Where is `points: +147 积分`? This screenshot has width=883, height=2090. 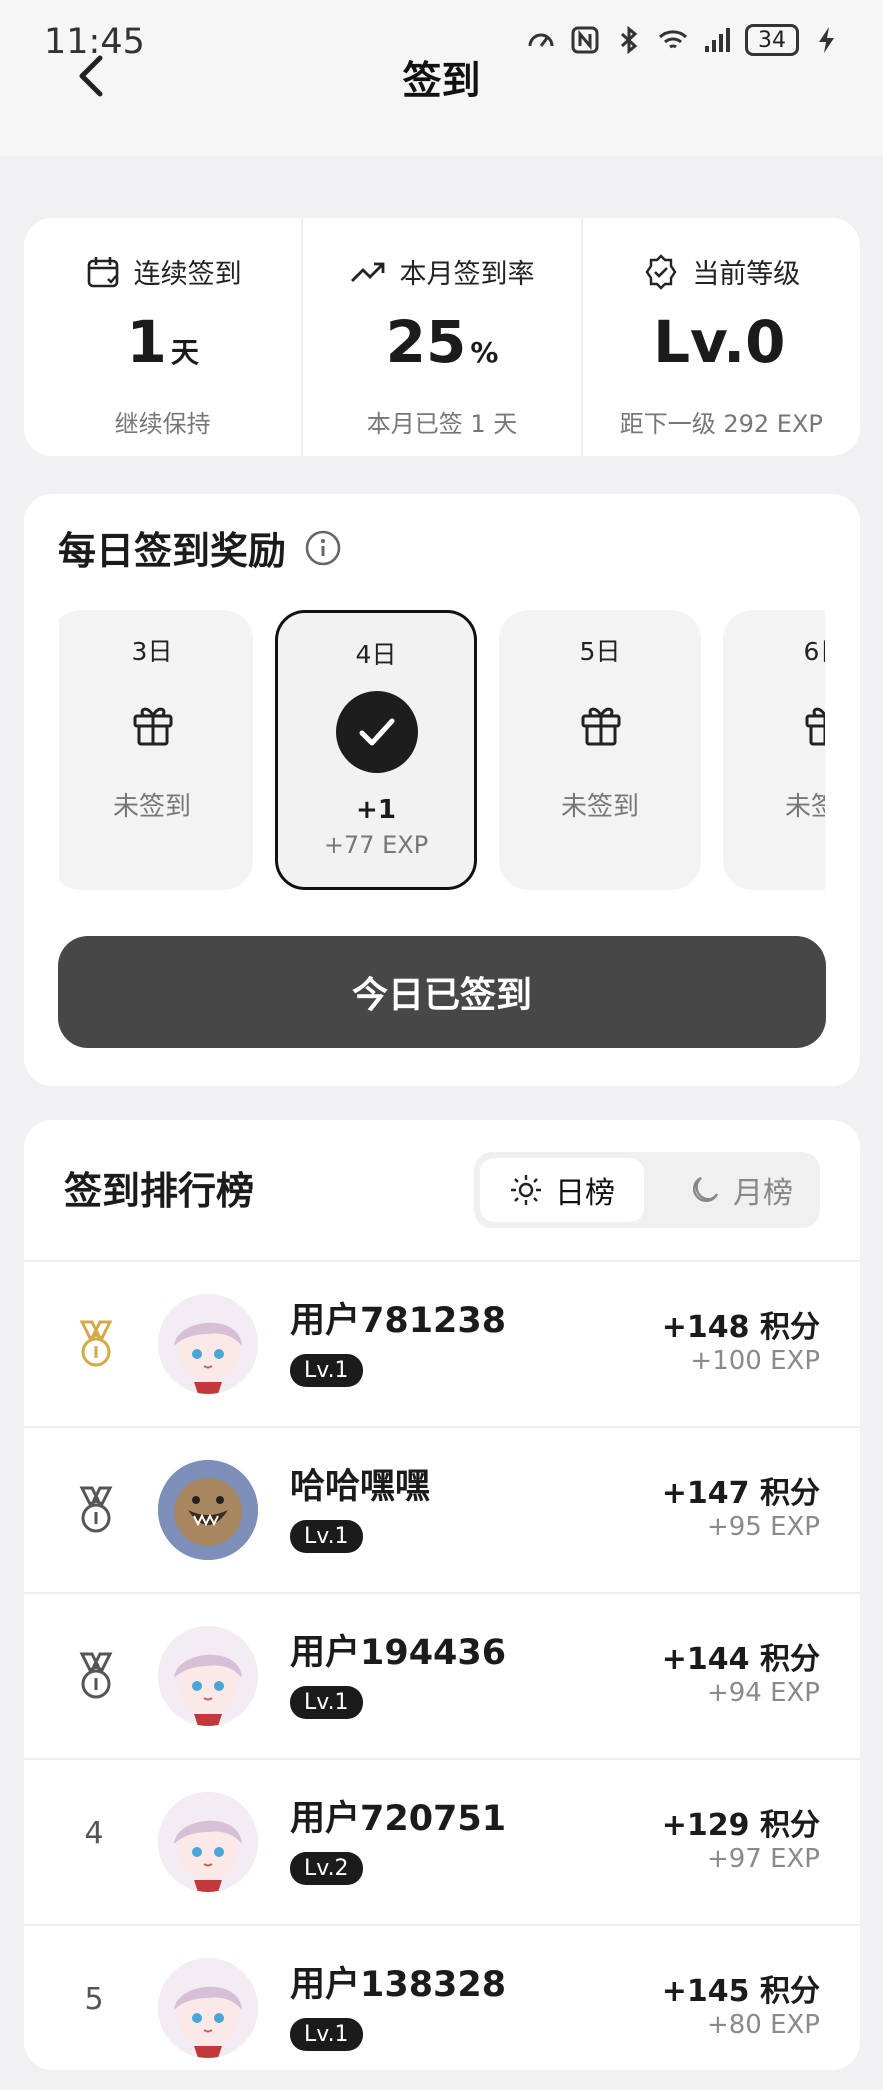
points: +147 积分 is located at coordinates (740, 1493).